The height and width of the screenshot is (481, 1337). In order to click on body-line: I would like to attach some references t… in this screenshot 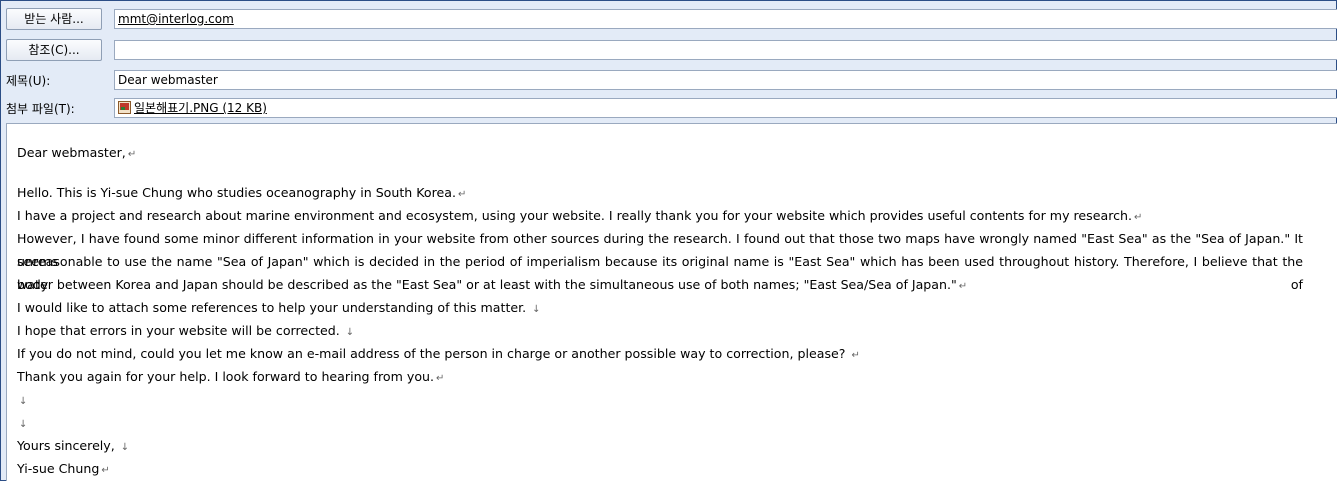, I will do `click(279, 307)`.